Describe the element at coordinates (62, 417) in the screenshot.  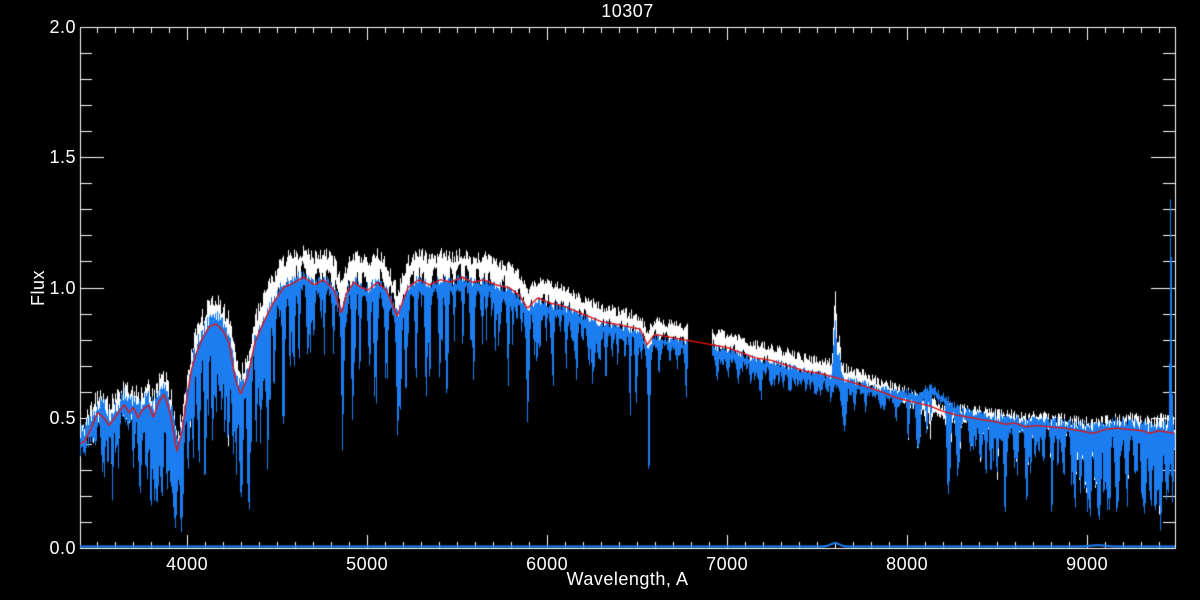
I see `y-tick-label: 0.5` at that location.